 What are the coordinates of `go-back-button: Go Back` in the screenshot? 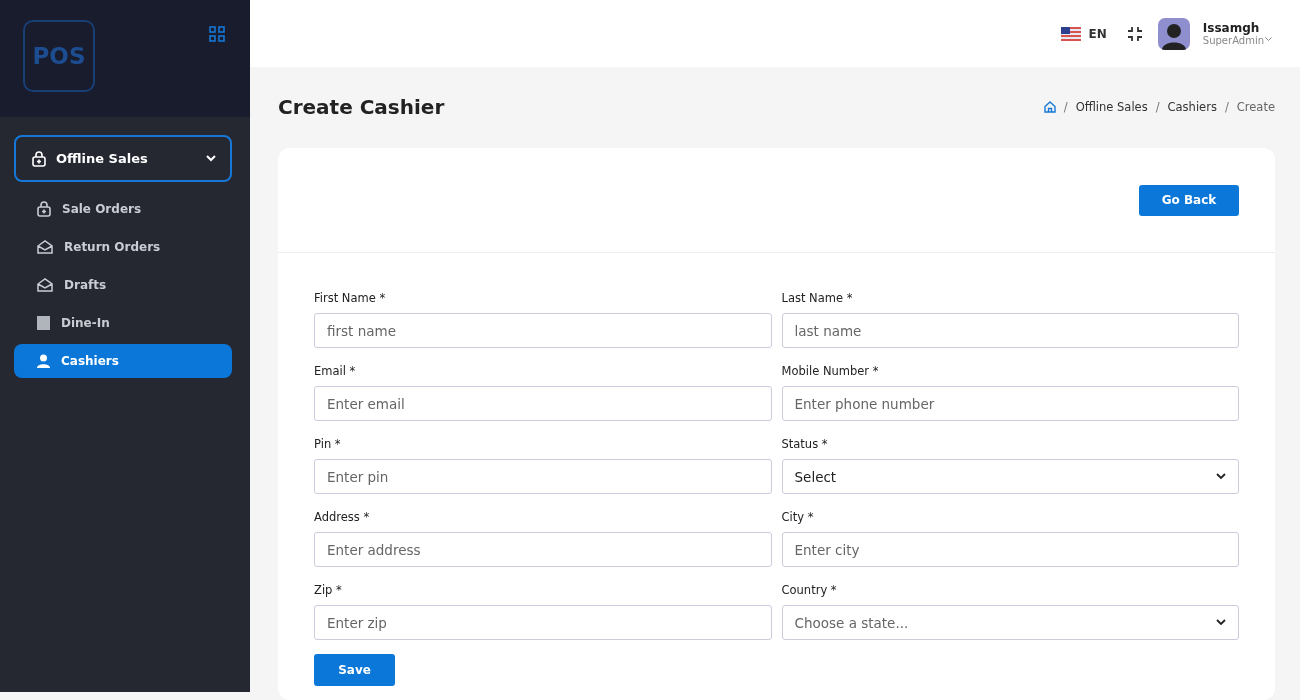 It's located at (1189, 200).